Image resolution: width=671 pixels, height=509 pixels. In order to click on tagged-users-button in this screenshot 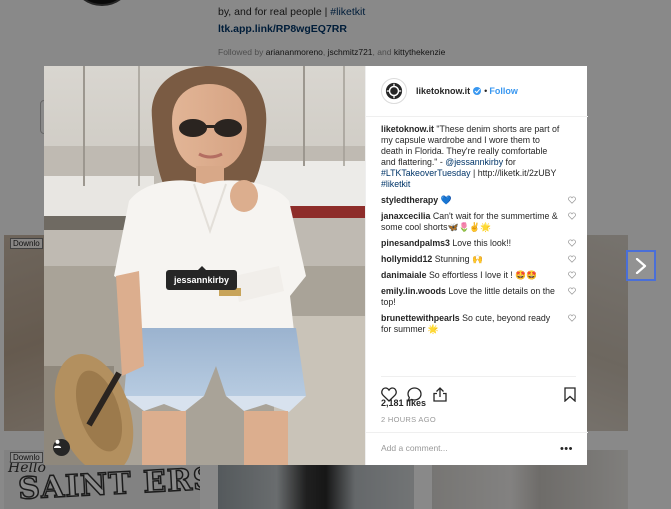, I will do `click(61, 447)`.